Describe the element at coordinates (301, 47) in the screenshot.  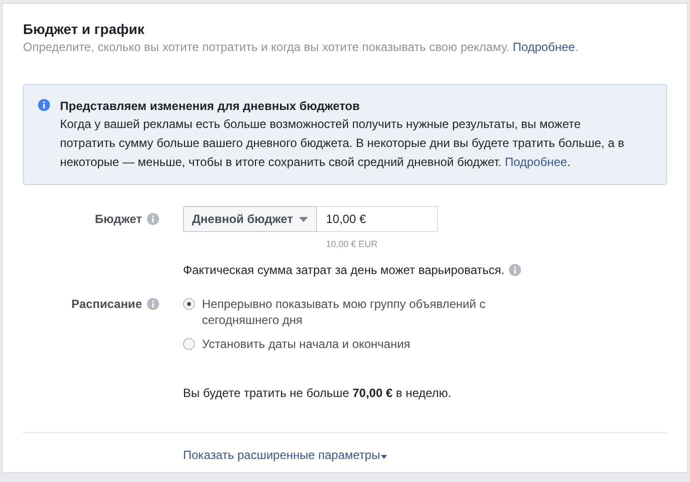
I see `section-subtitle: Определите, сколько вы хотите потратить и когда вы хотите показывать свою рекламу. Подробнее.` at that location.